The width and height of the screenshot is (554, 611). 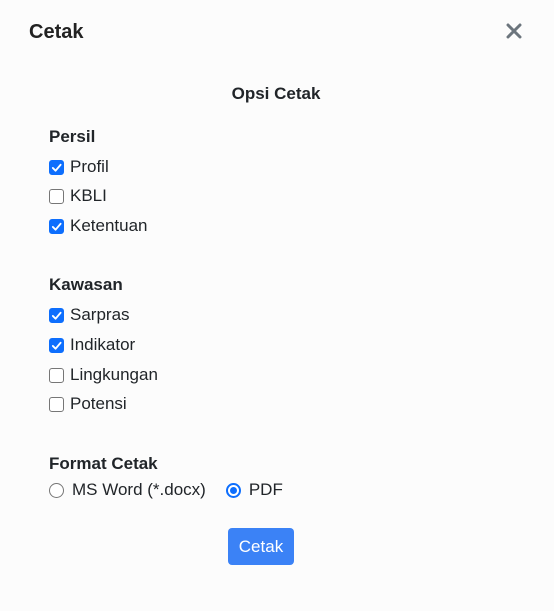 I want to click on checkbox-potensi: Potensi, so click(x=88, y=404).